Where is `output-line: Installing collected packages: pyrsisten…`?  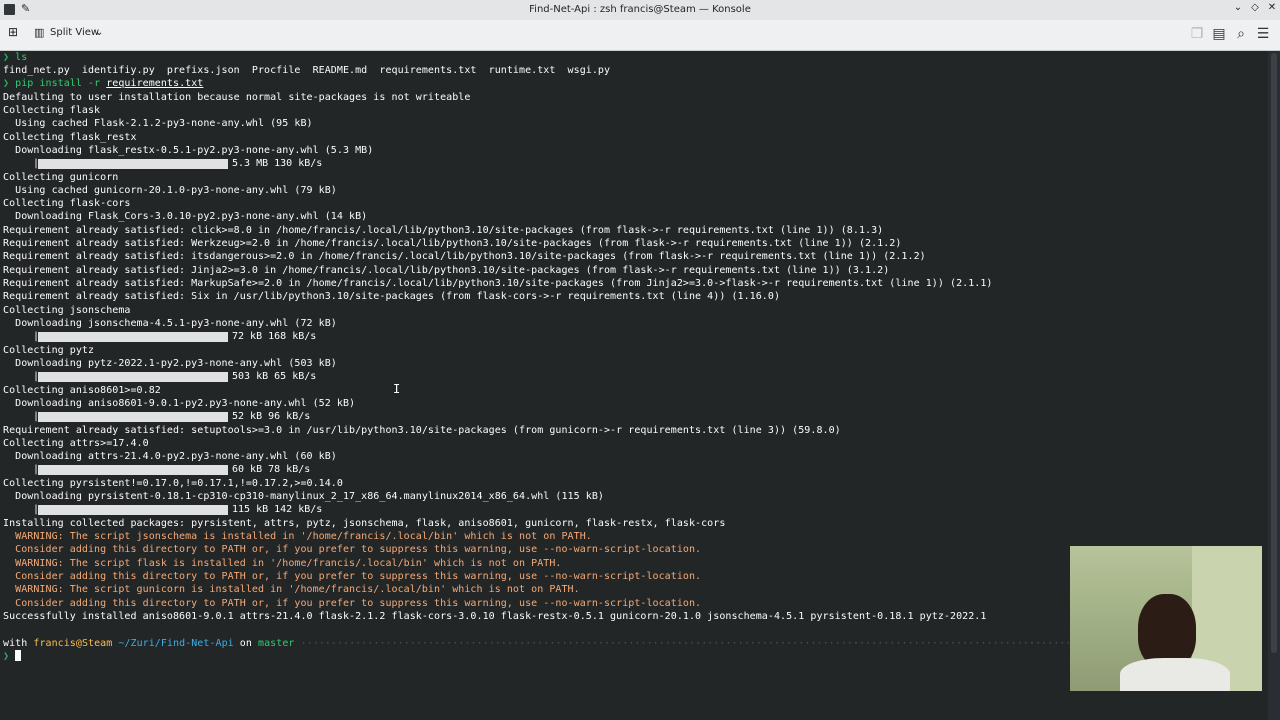
output-line: Installing collected packages: pyrsisten… is located at coordinates (364, 523).